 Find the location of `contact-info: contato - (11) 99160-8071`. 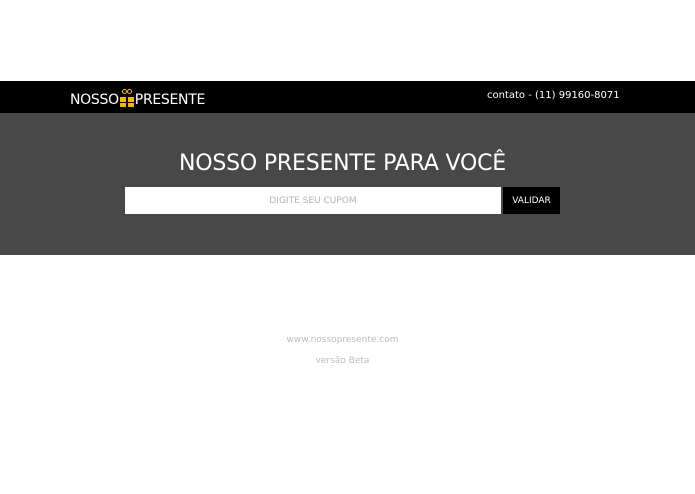

contact-info: contato - (11) 99160-8071 is located at coordinates (553, 95).